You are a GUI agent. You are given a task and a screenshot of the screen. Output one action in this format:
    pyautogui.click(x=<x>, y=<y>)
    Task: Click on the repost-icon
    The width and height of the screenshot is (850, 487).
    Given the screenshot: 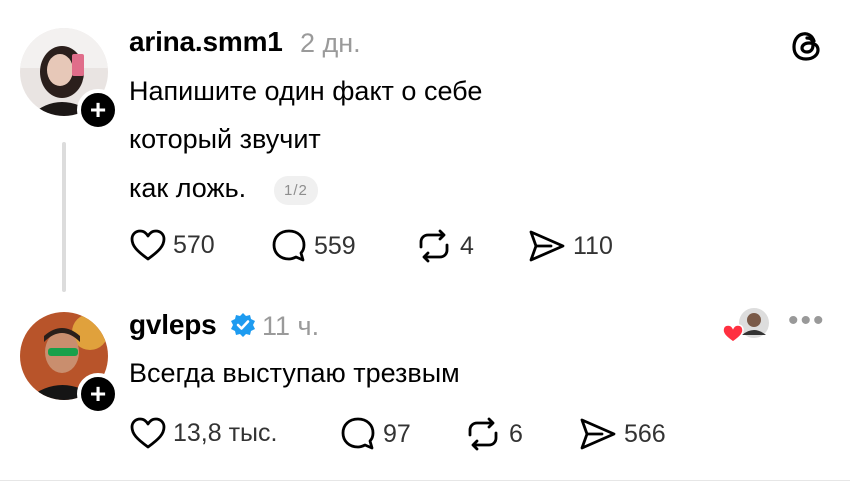 What is the action you would take?
    pyautogui.click(x=483, y=434)
    